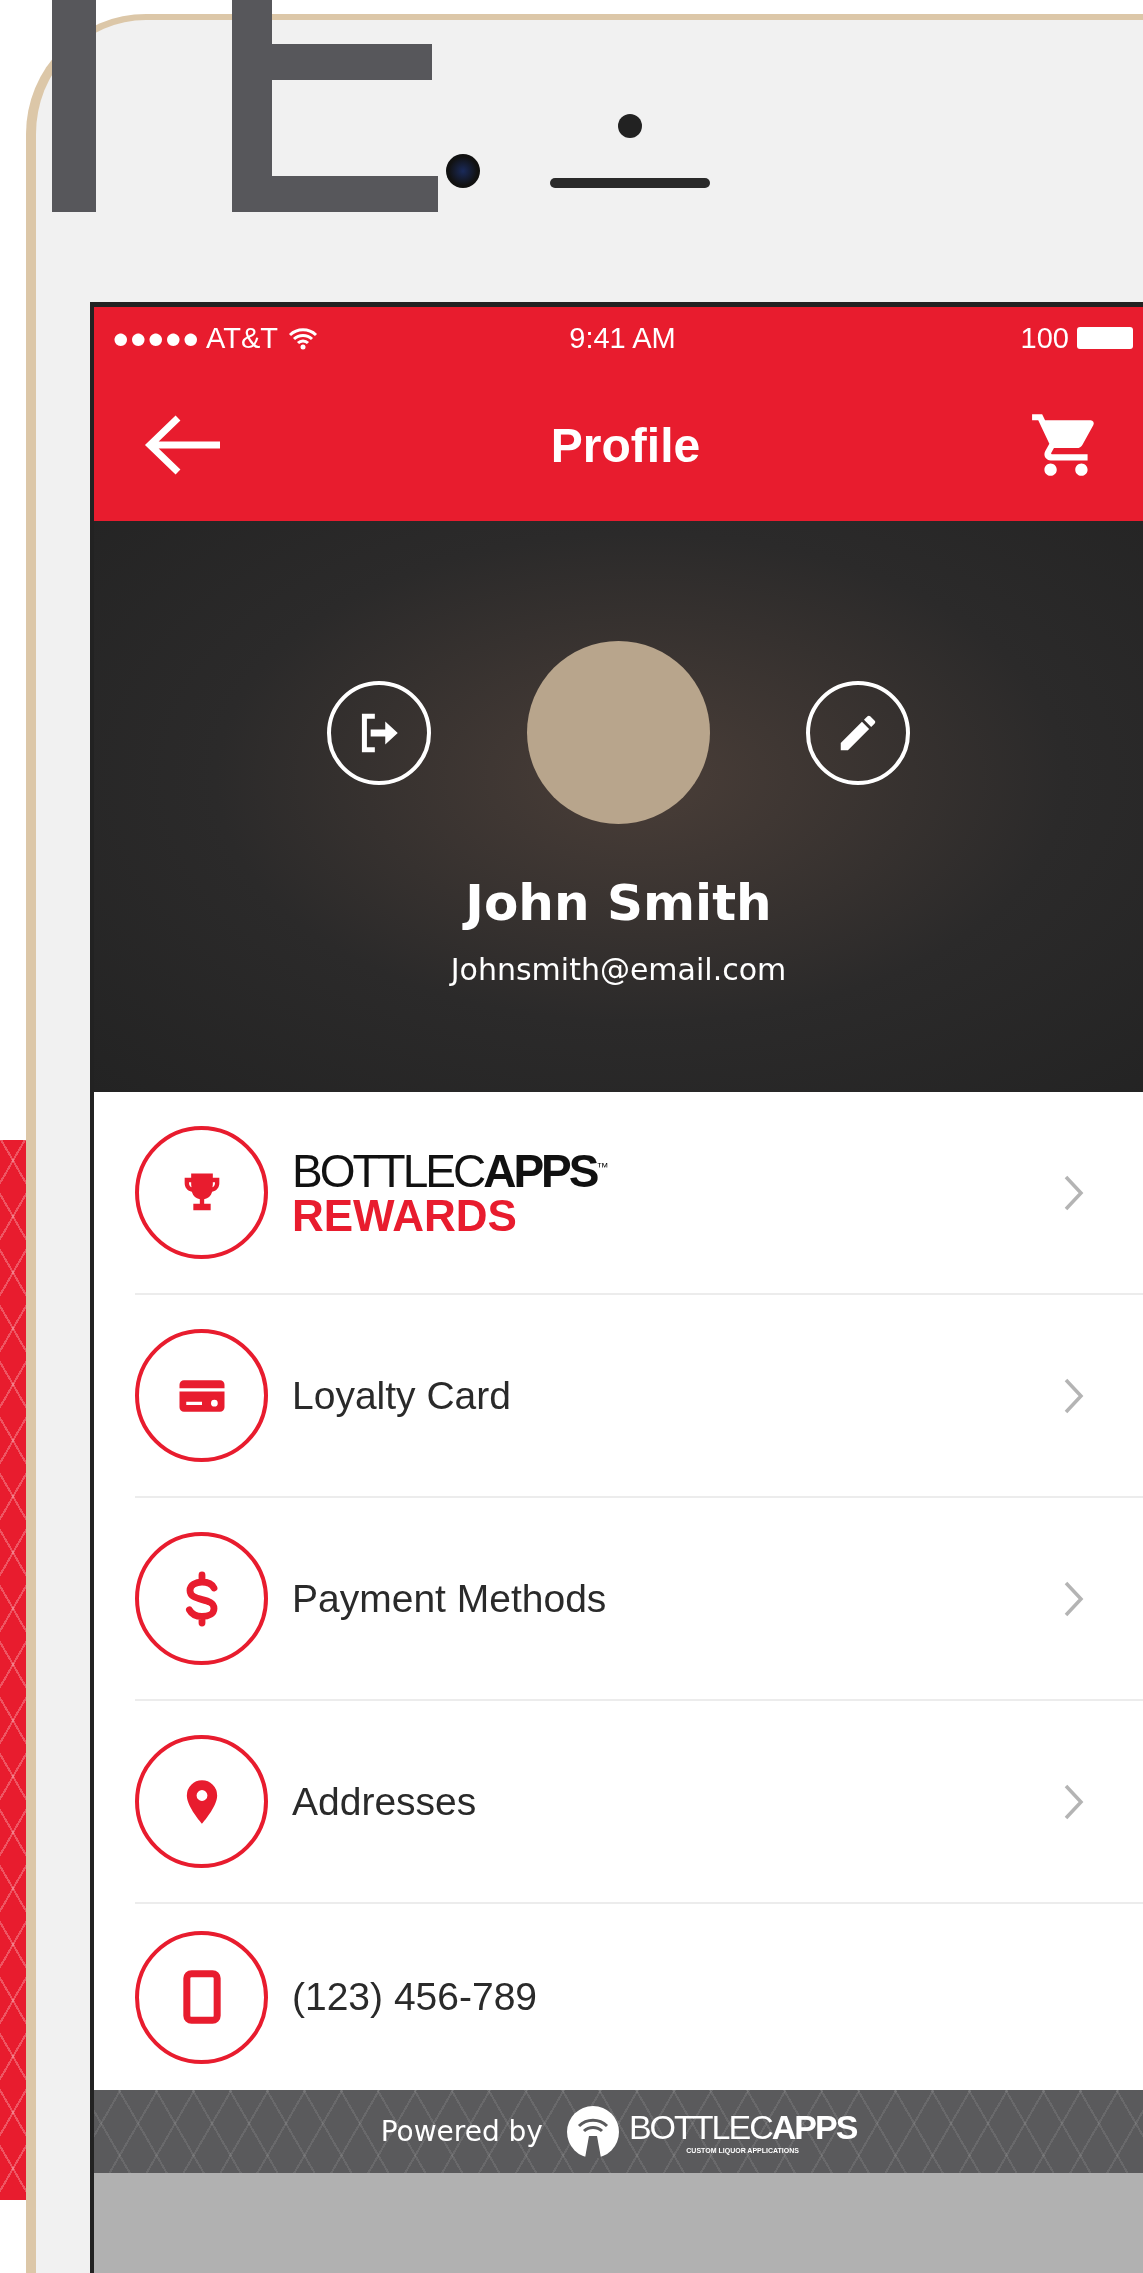 This screenshot has width=1143, height=2273. I want to click on page-title: Profile, so click(625, 445).